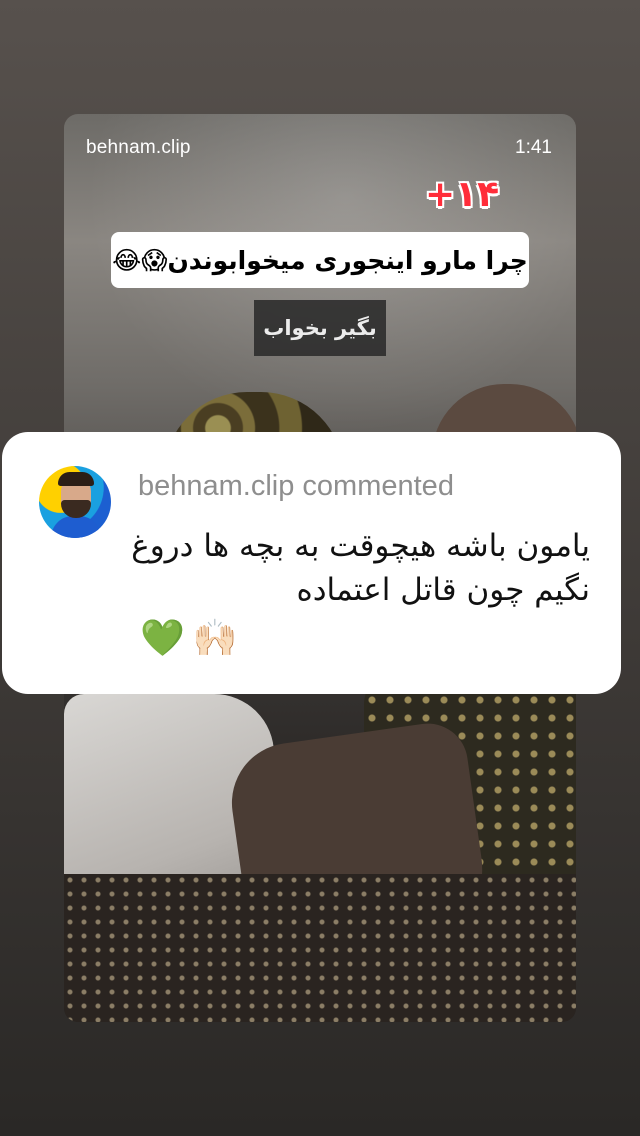 The height and width of the screenshot is (1136, 640). I want to click on avatar, so click(75, 502).